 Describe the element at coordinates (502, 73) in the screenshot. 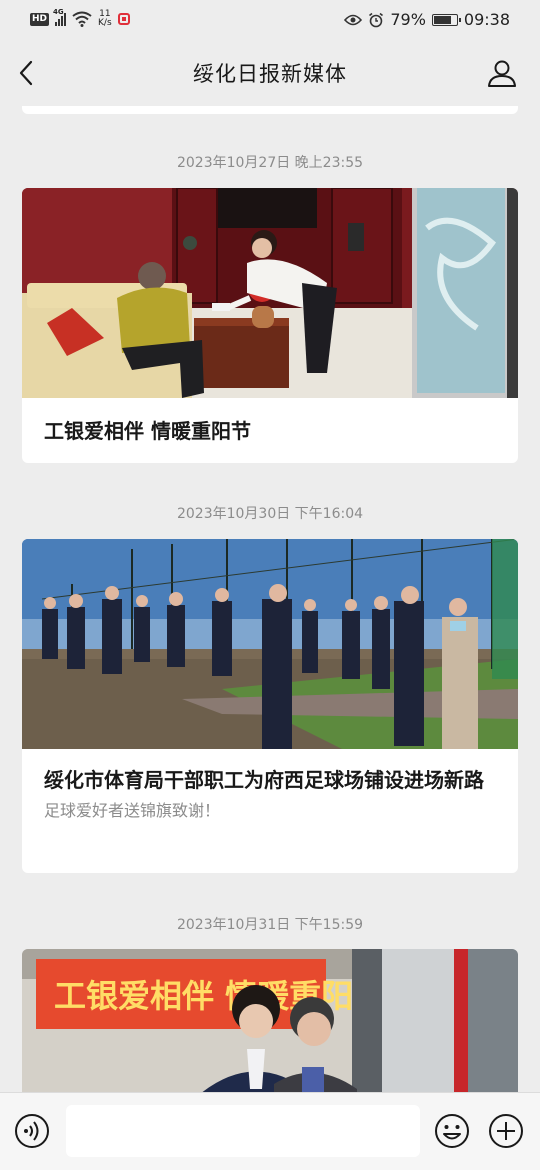

I see `person-icon` at that location.